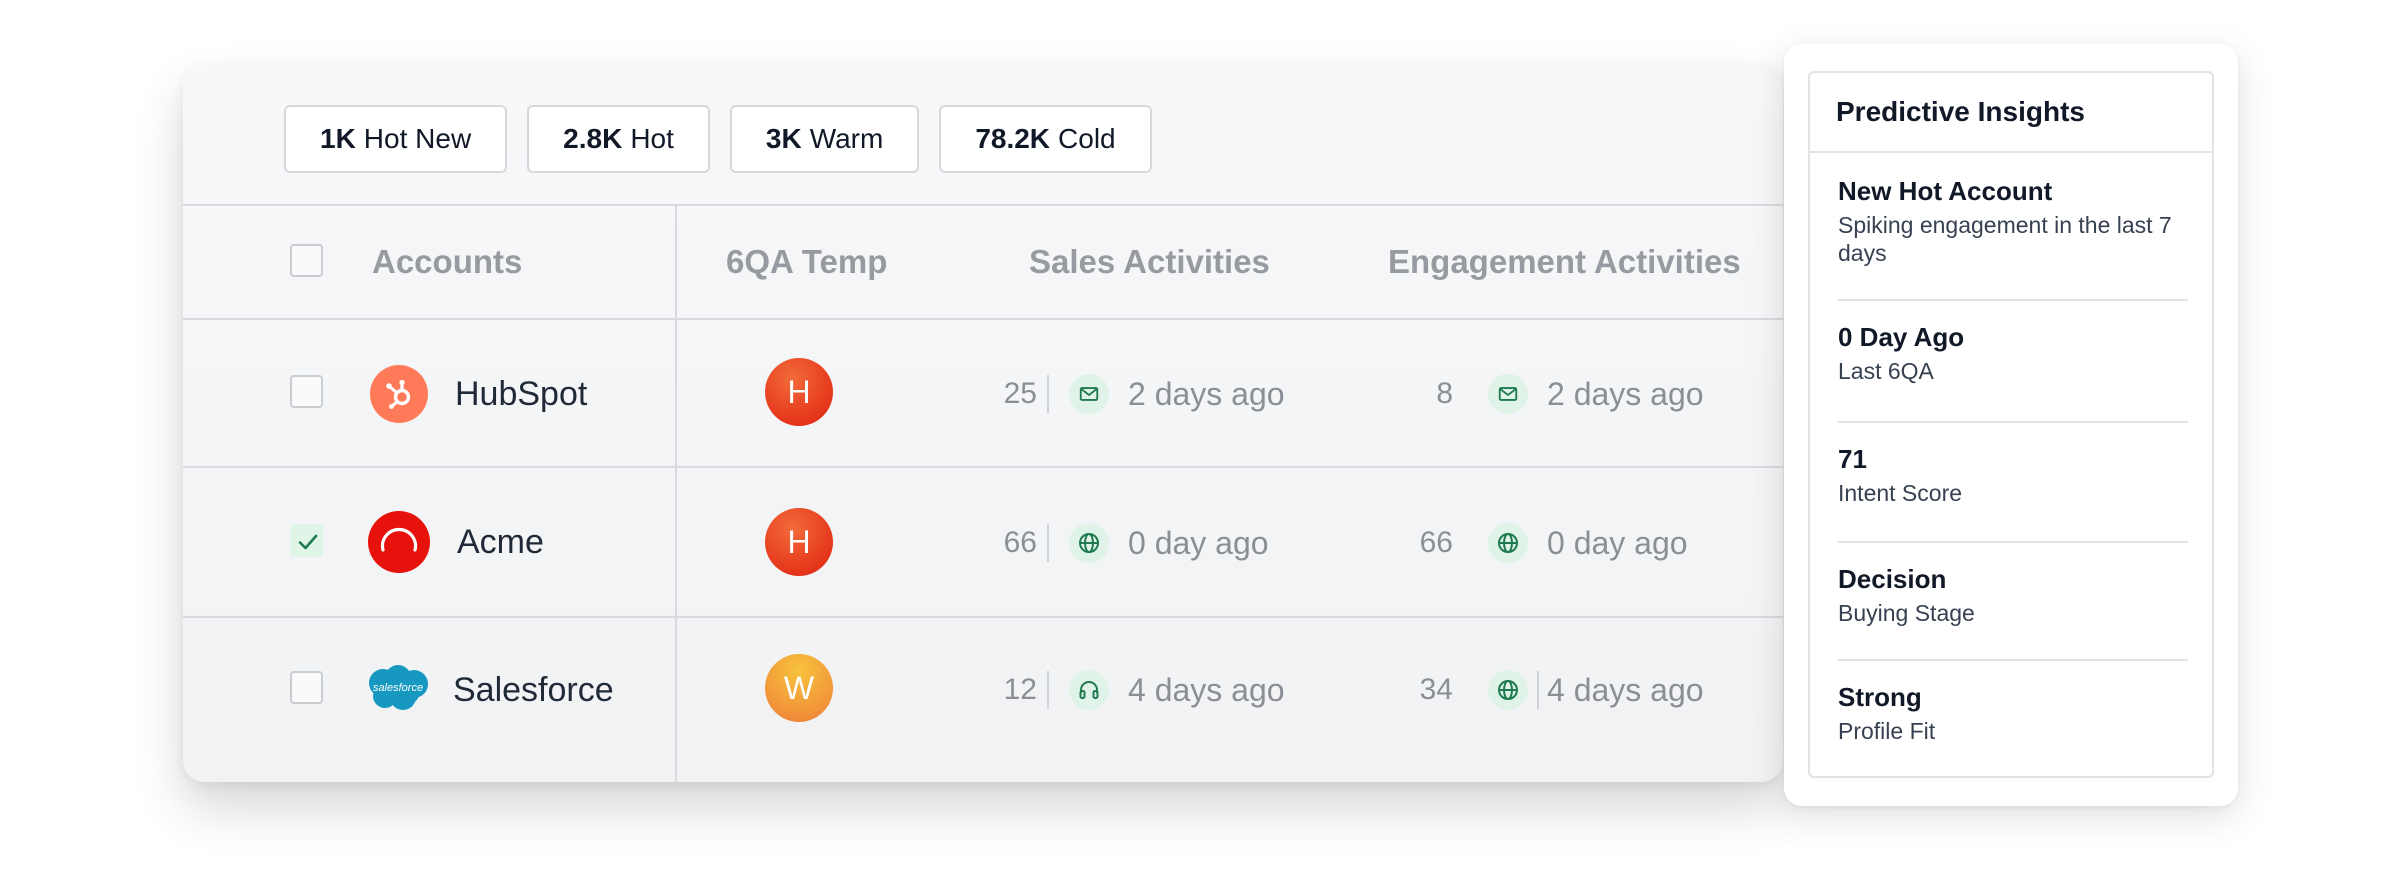 This screenshot has height=881, width=2401. Describe the element at coordinates (447, 262) in the screenshot. I see `column-header-accounts: Accounts` at that location.